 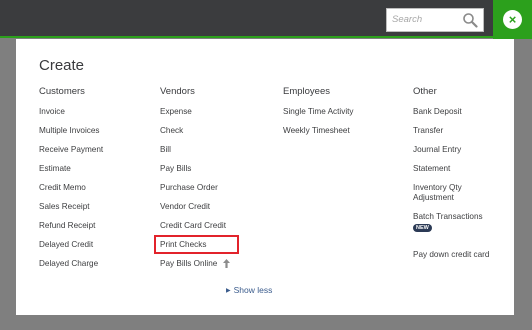 What do you see at coordinates (306, 91) in the screenshot?
I see `employees-header: Employees` at bounding box center [306, 91].